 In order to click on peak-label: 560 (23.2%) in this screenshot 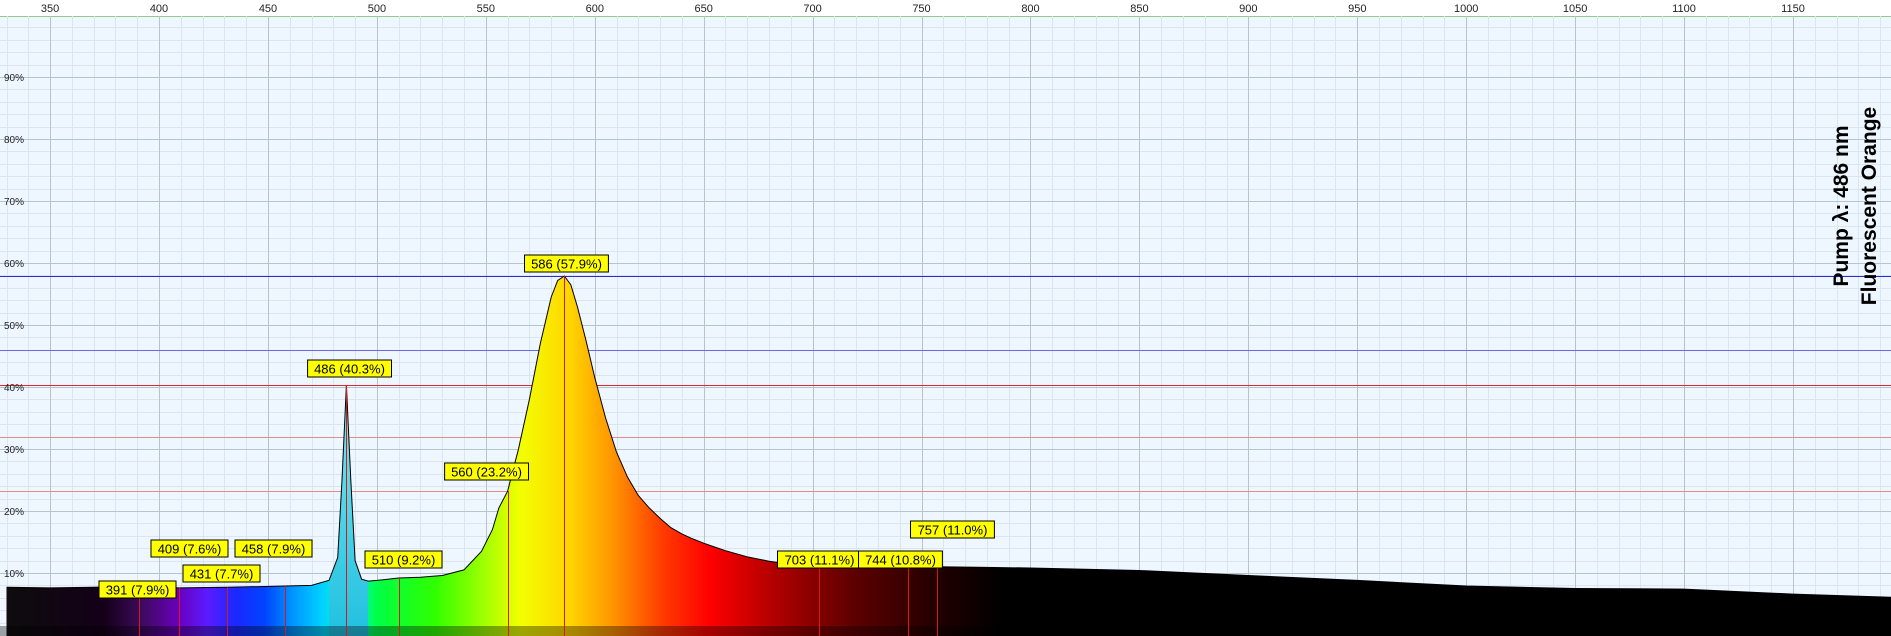, I will do `click(486, 472)`.